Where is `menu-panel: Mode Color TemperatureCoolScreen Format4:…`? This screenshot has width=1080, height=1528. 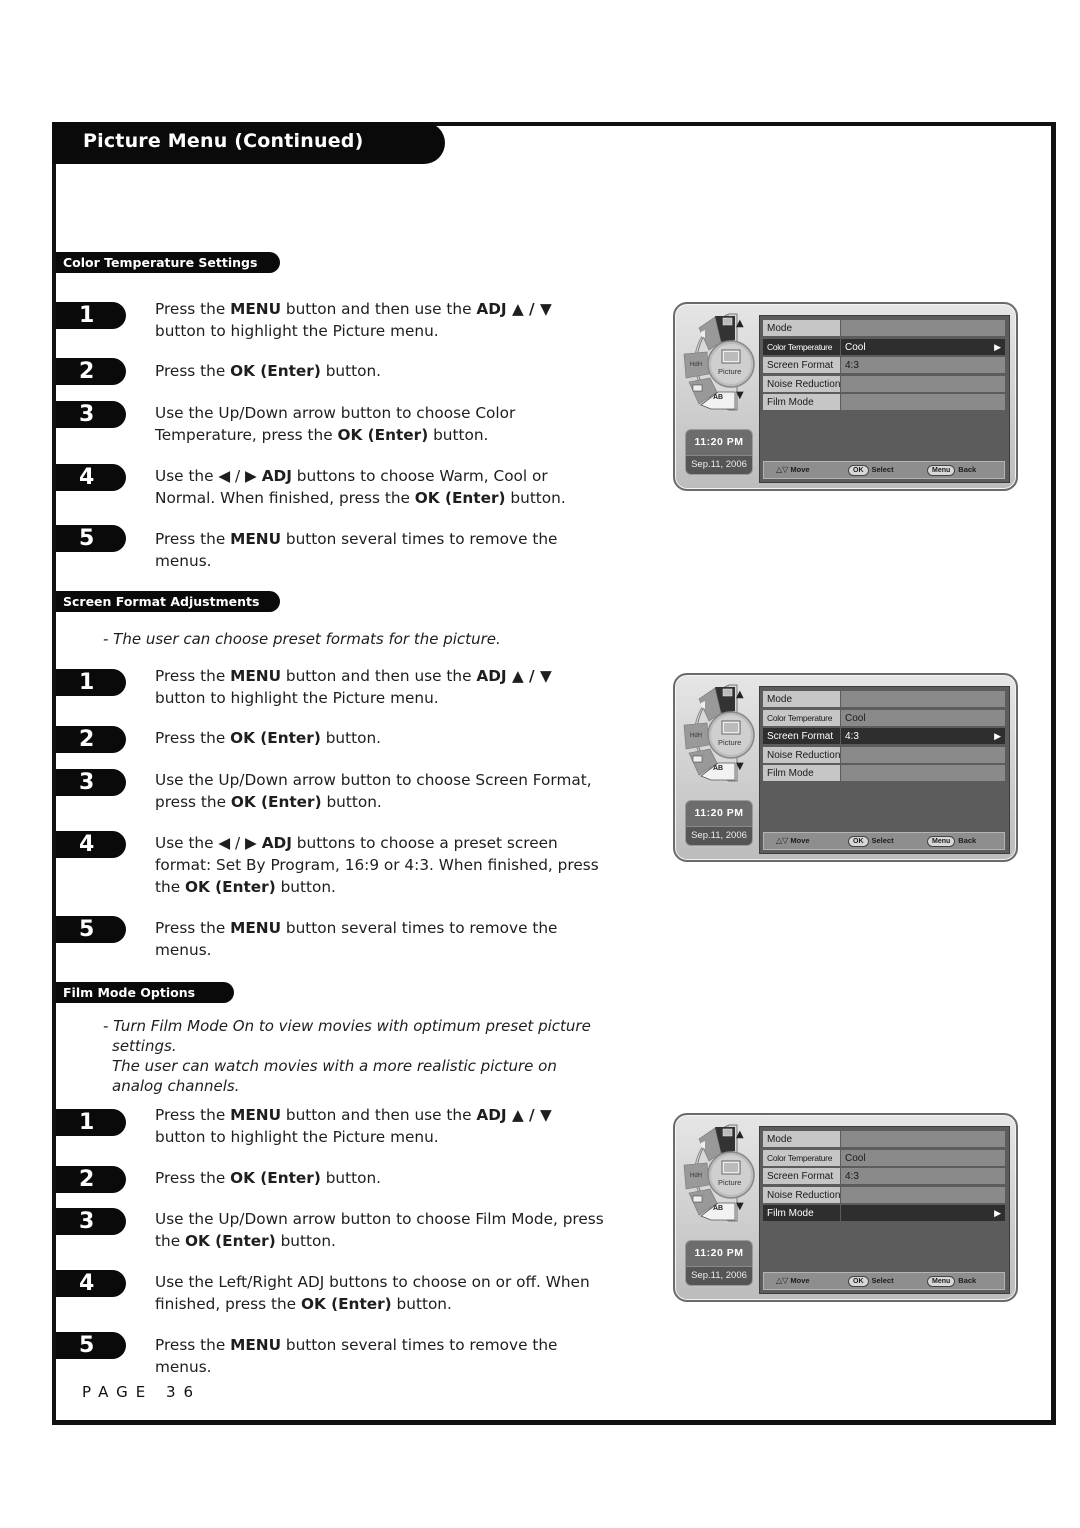 menu-panel: Mode Color TemperatureCoolScreen Format4:… is located at coordinates (884, 399).